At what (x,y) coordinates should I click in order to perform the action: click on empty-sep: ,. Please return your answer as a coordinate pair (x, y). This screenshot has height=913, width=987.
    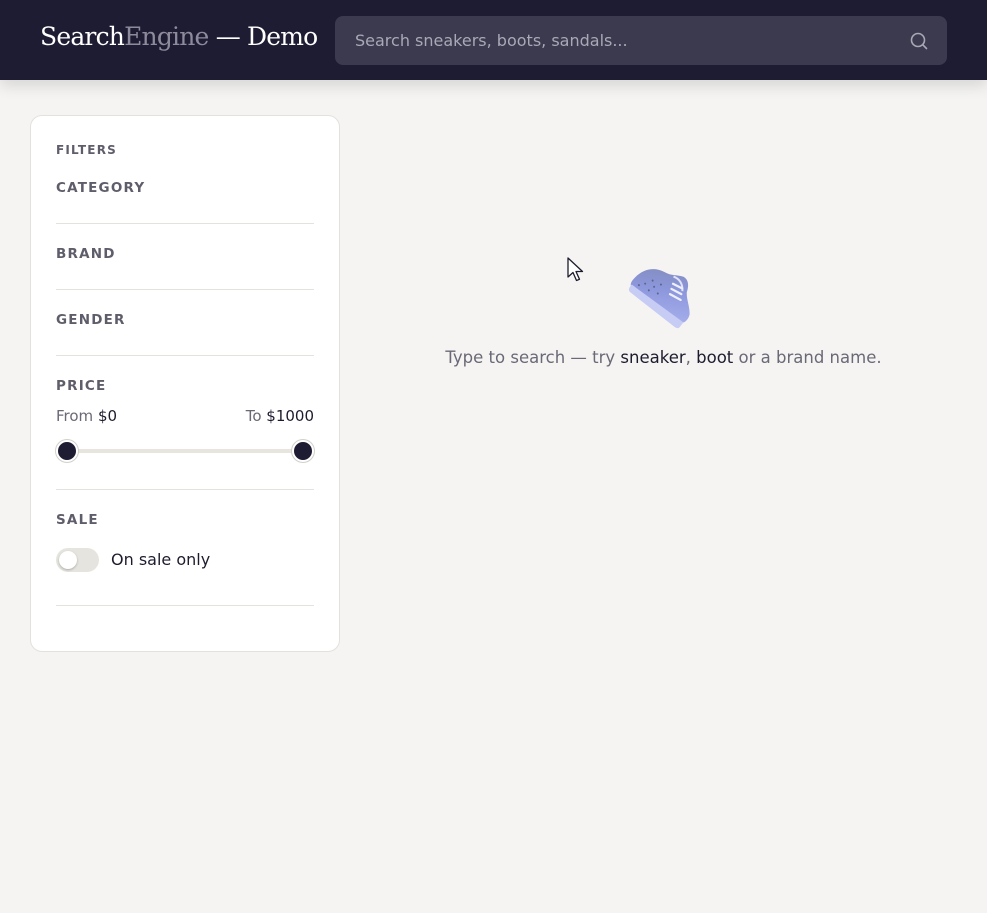
    Looking at the image, I should click on (691, 357).